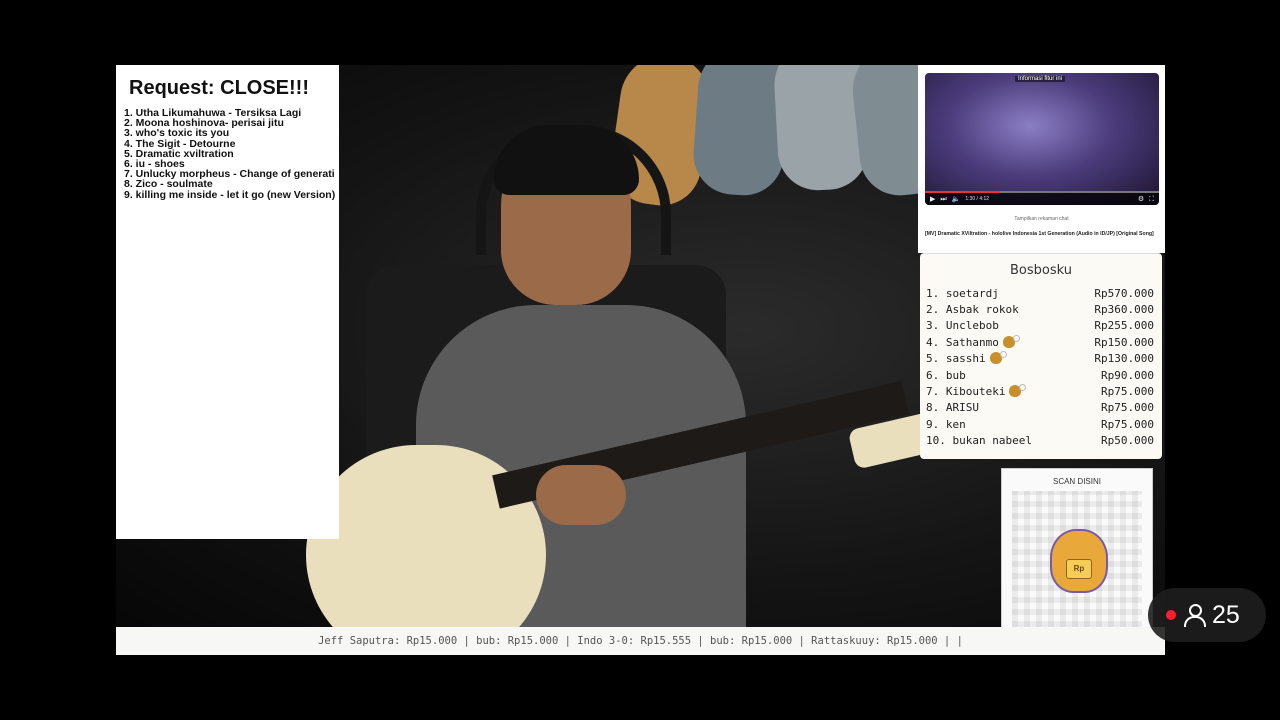 This screenshot has height=720, width=1280. Describe the element at coordinates (933, 375) in the screenshot. I see `rank: 6.` at that location.